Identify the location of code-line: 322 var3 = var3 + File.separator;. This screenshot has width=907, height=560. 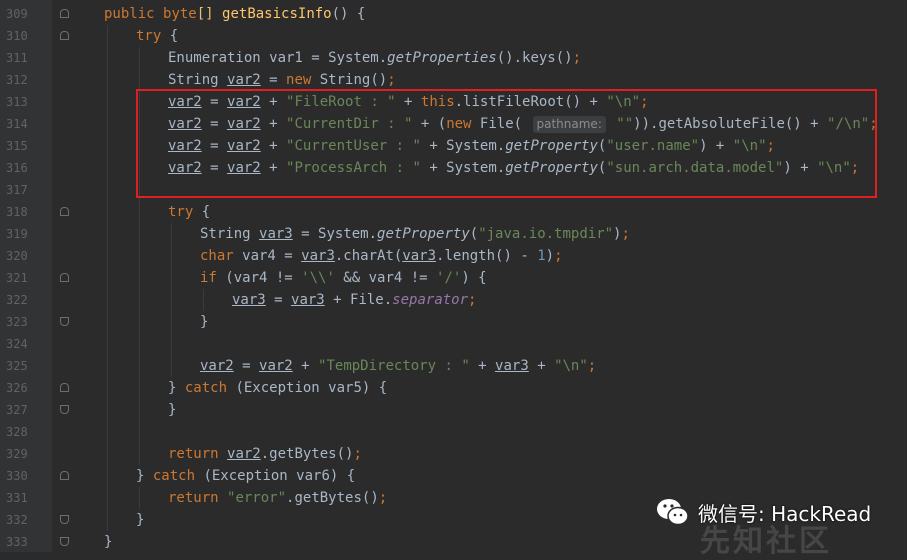
(453, 300).